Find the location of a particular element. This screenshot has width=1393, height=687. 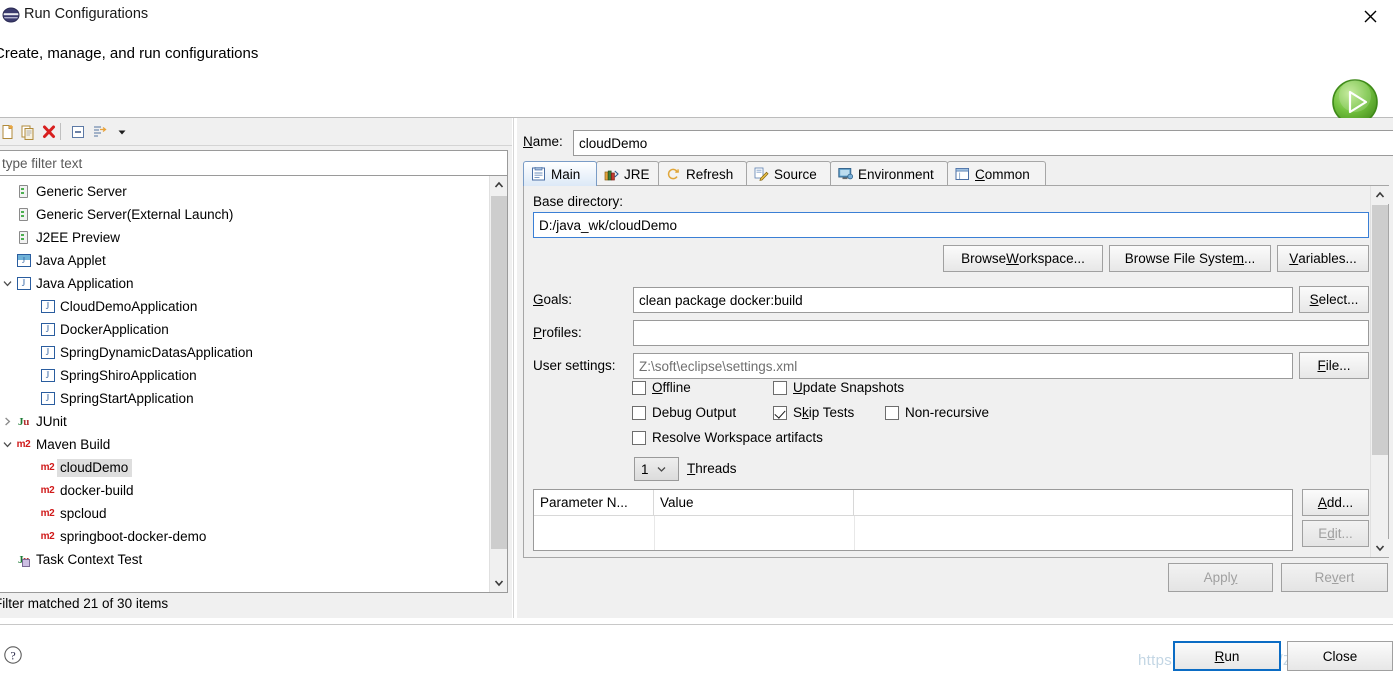

checkbox-debug-output: Debug Output is located at coordinates (684, 412).